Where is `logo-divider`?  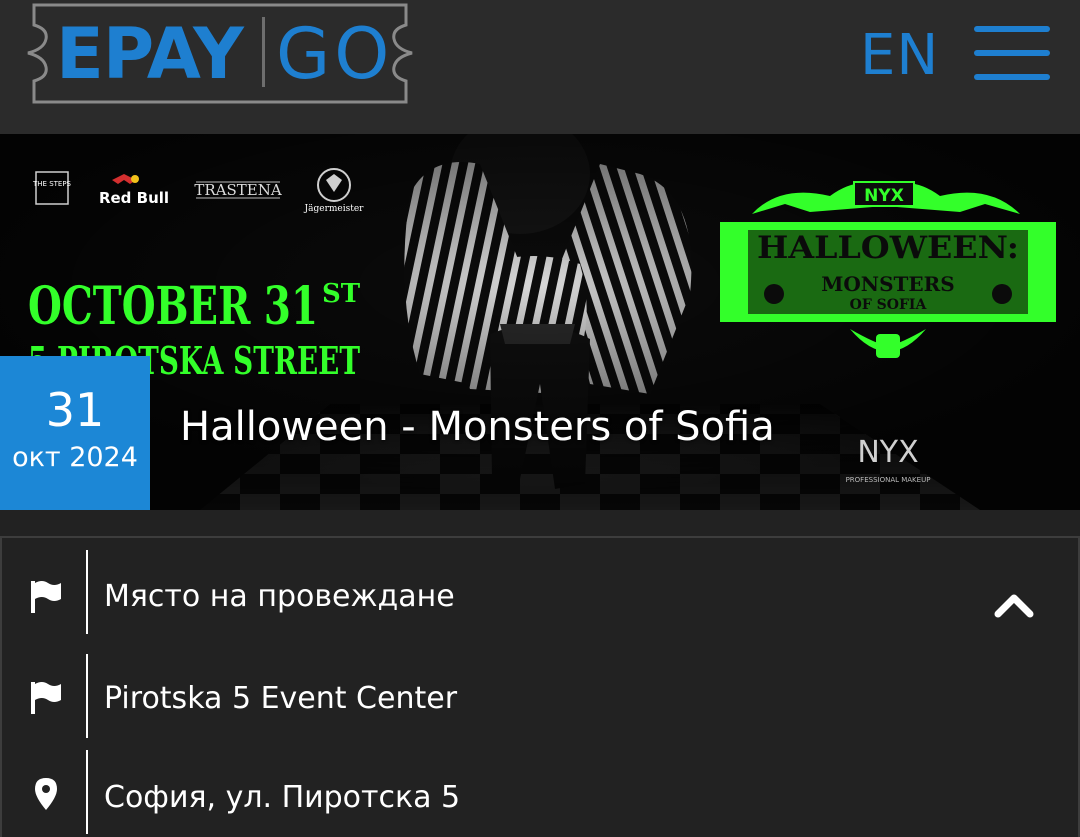
logo-divider is located at coordinates (263, 52).